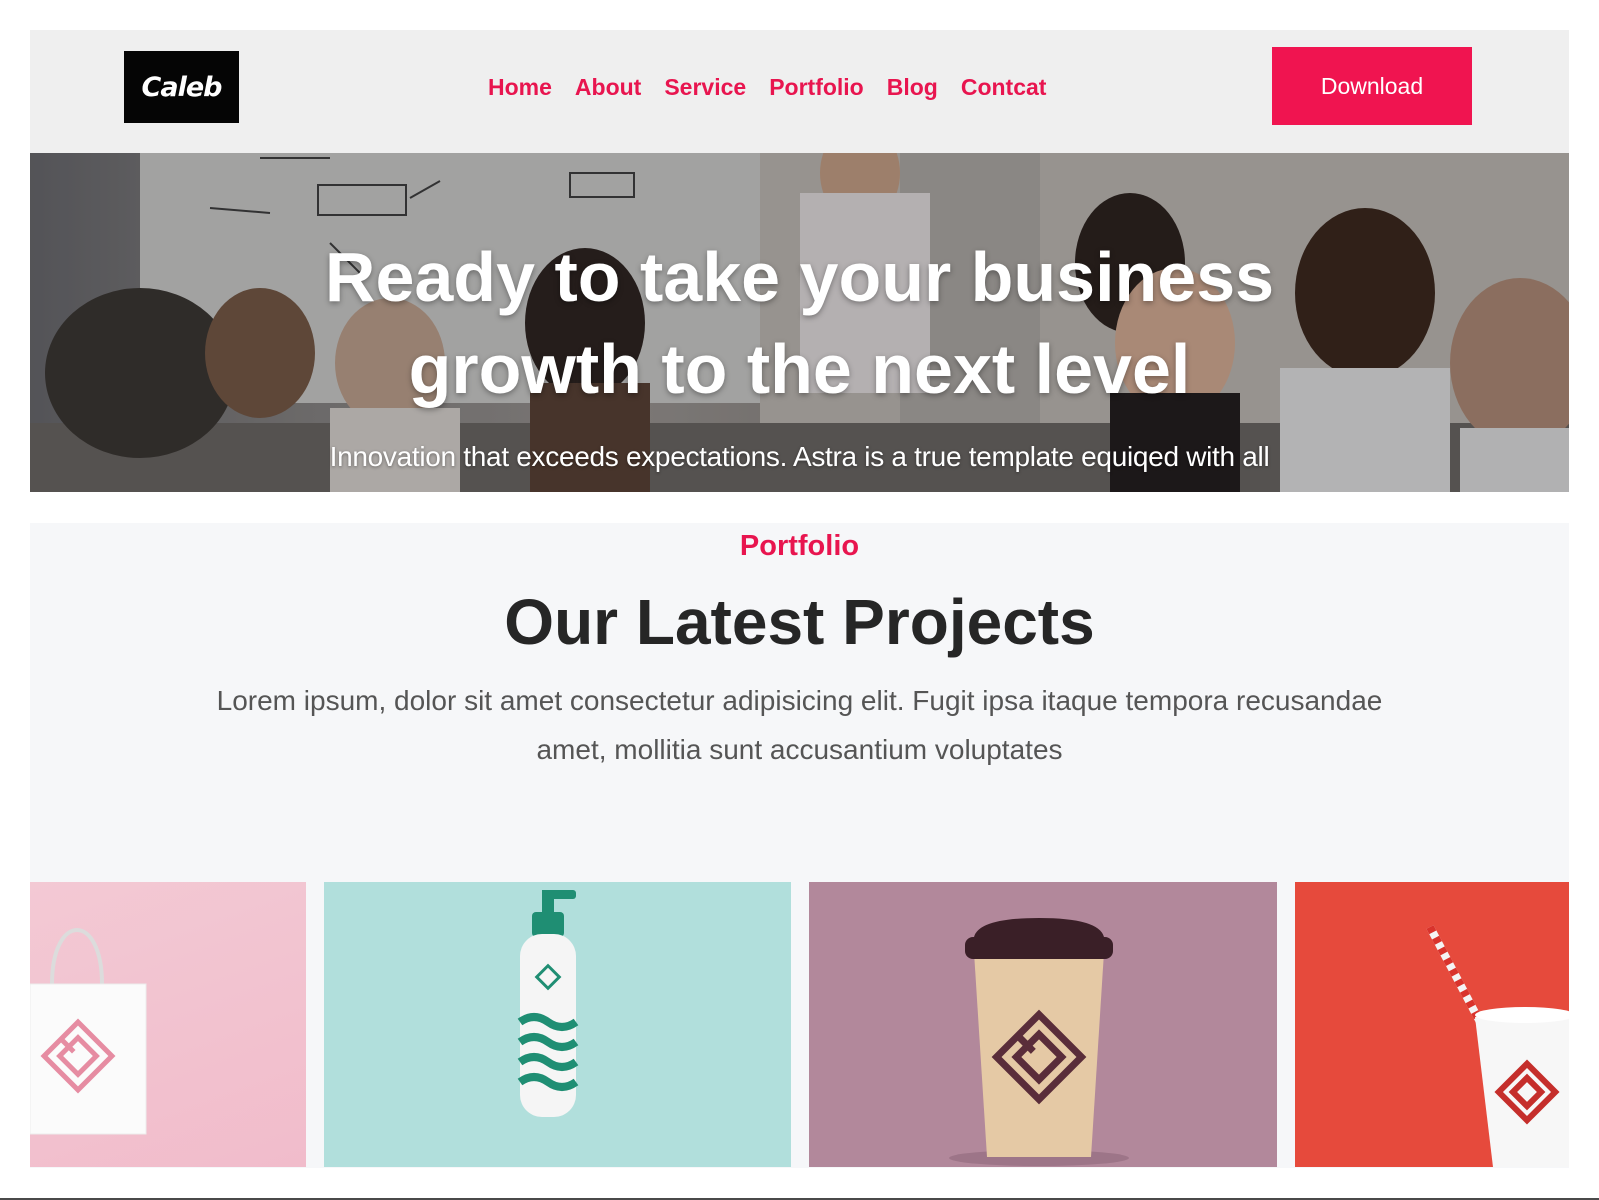 This screenshot has width=1599, height=1200. What do you see at coordinates (799, 277) in the screenshot?
I see `hero-title-line1: Ready to take your business` at bounding box center [799, 277].